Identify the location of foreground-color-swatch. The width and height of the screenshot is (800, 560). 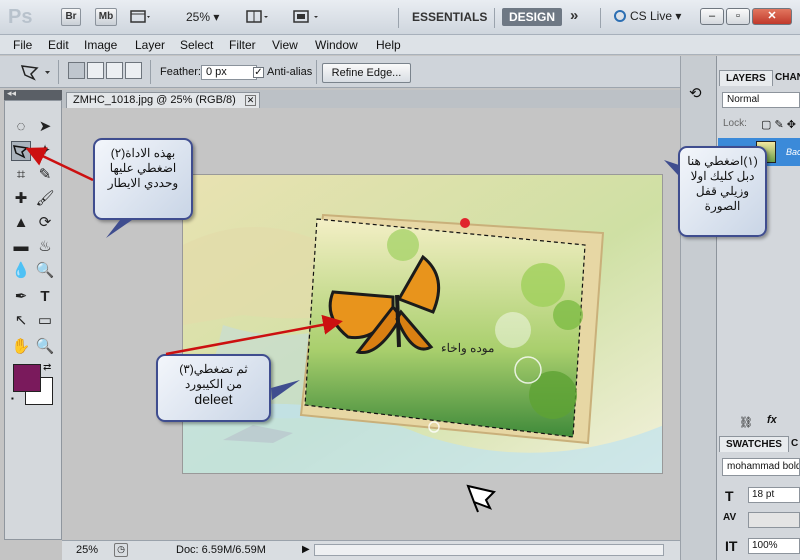
(27, 378).